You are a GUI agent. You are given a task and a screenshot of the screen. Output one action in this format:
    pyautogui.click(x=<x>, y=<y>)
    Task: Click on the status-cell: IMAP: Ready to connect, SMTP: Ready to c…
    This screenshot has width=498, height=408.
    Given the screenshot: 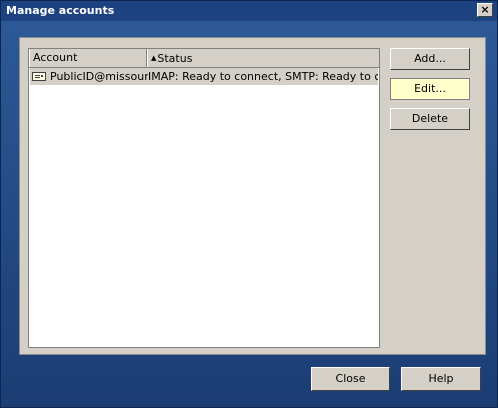 What is the action you would take?
    pyautogui.click(x=263, y=76)
    